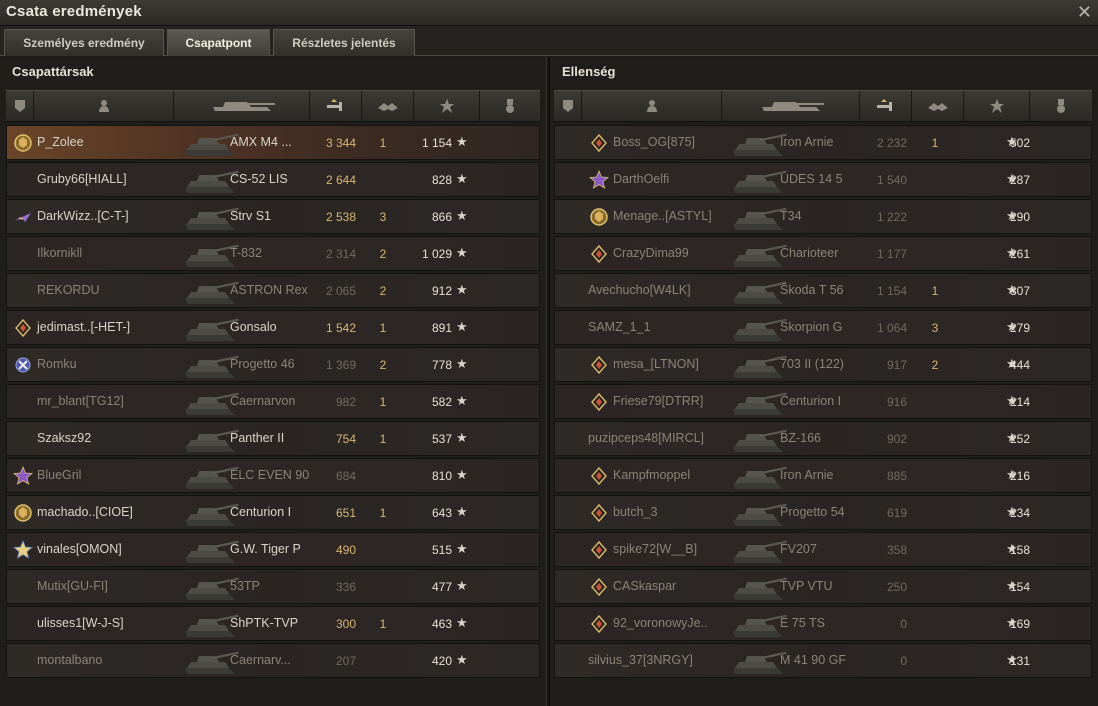  What do you see at coordinates (345, 439) in the screenshot?
I see `damage-value: 754` at bounding box center [345, 439].